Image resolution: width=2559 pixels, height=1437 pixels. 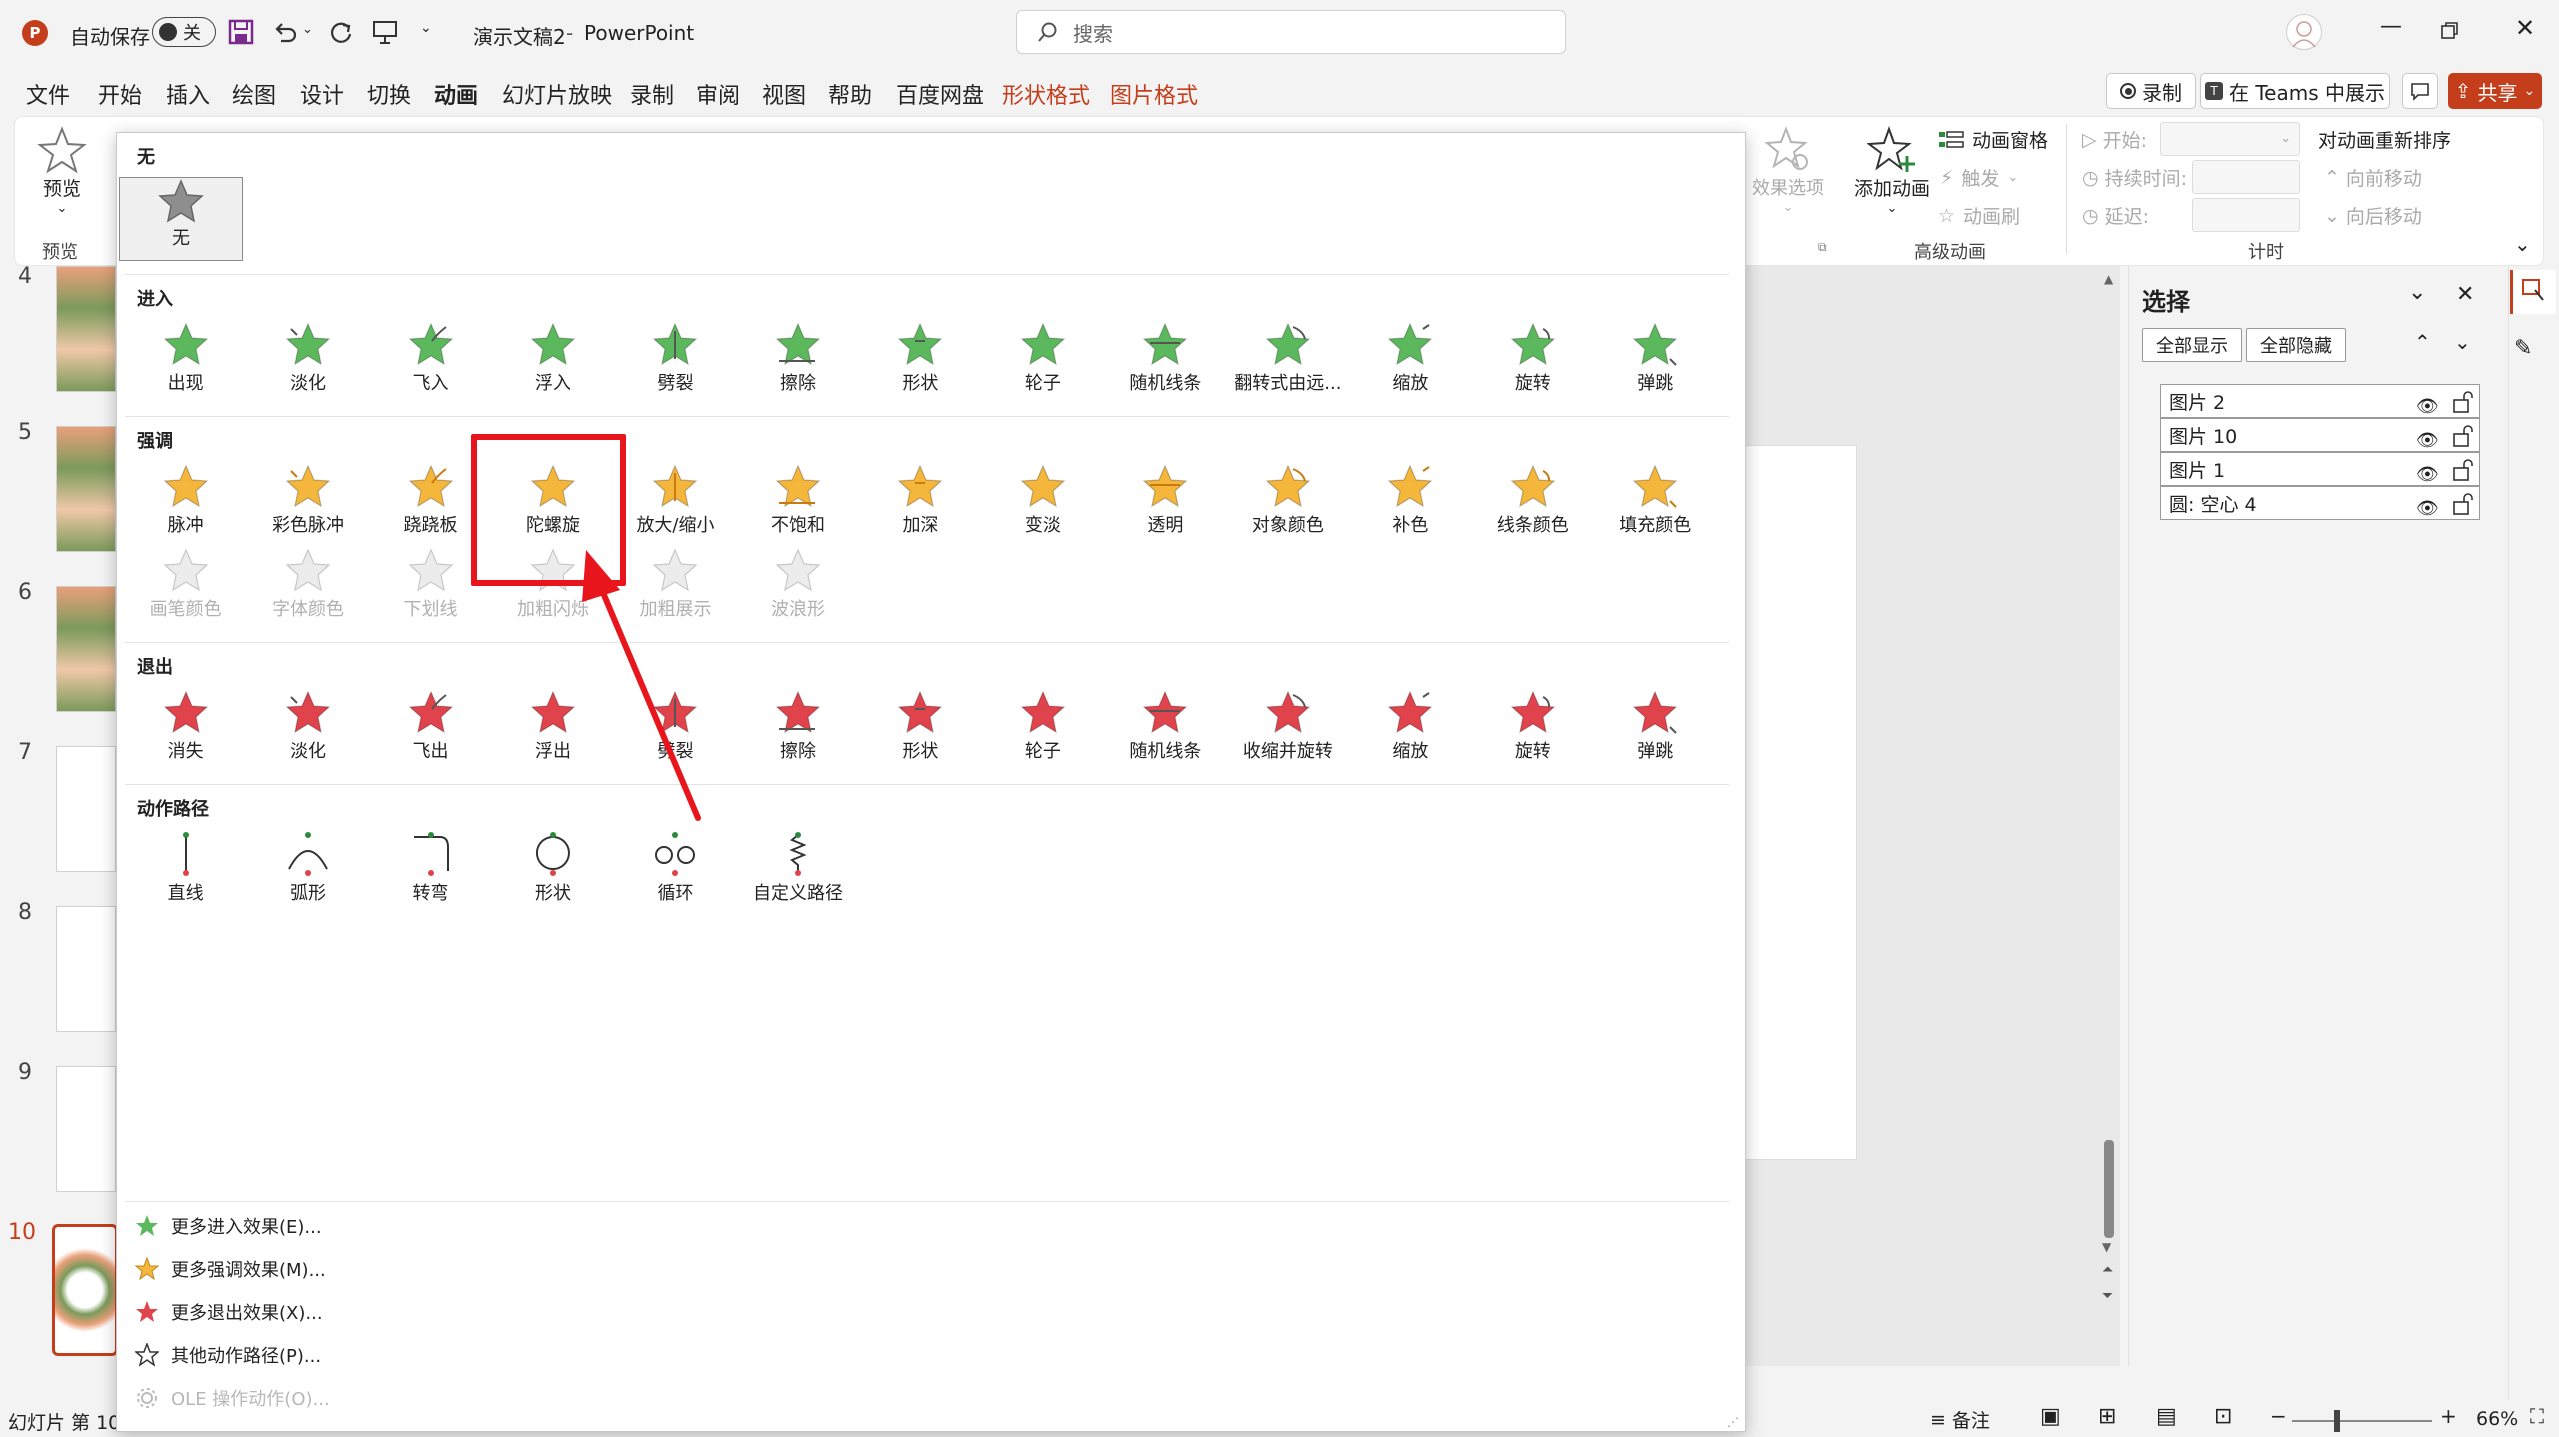 What do you see at coordinates (798, 359) in the screenshot?
I see `entrance-effect: 擦除` at bounding box center [798, 359].